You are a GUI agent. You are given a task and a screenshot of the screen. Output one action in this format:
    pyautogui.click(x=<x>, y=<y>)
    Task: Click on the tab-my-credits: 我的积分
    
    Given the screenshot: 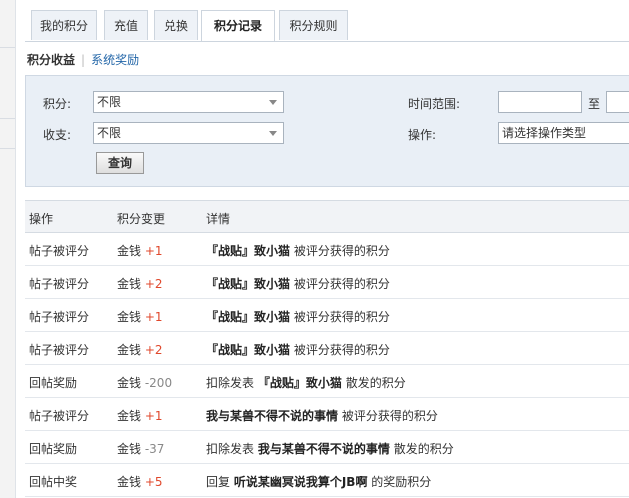 What is the action you would take?
    pyautogui.click(x=64, y=25)
    